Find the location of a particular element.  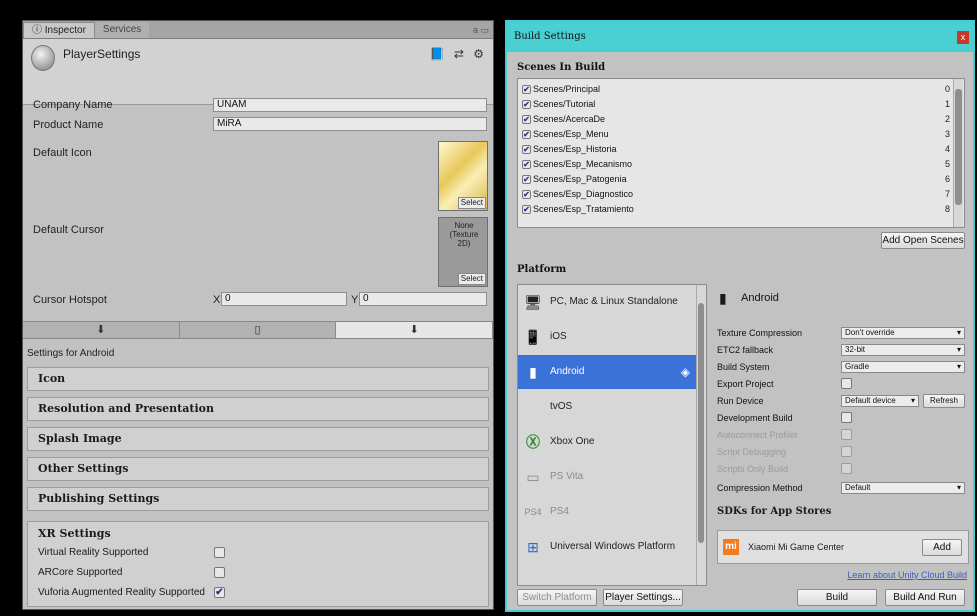

list-item: ✔ Scenes/Esp_Tratamiento is located at coordinates (578, 209).